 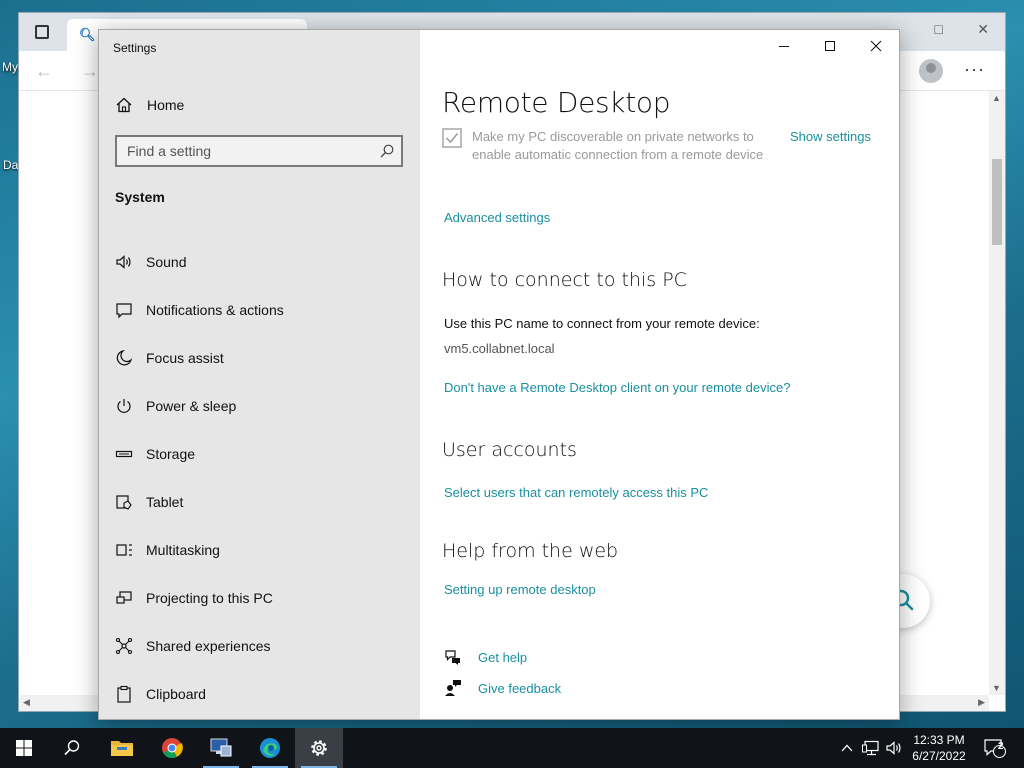 What do you see at coordinates (830, 137) in the screenshot?
I see `show-settings-link: Show settings` at bounding box center [830, 137].